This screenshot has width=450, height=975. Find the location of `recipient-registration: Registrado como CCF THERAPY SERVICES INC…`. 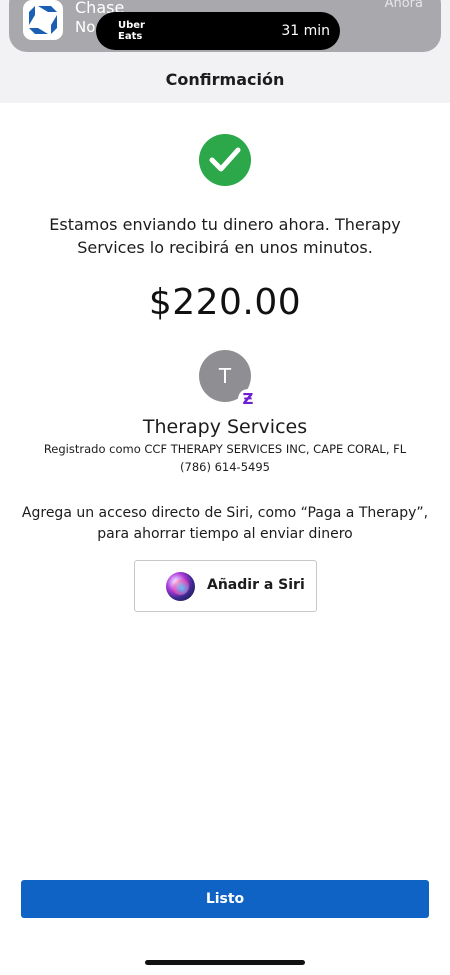

recipient-registration: Registrado como CCF THERAPY SERVICES INC… is located at coordinates (225, 449).